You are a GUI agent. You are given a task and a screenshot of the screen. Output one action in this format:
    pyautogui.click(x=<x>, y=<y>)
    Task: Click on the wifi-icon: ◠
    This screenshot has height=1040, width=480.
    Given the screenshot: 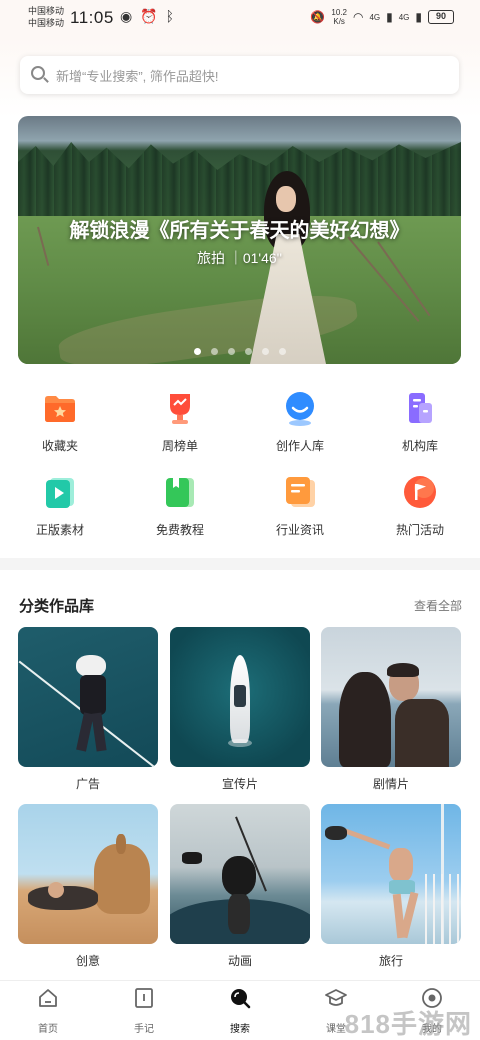 What is the action you would take?
    pyautogui.click(x=358, y=17)
    